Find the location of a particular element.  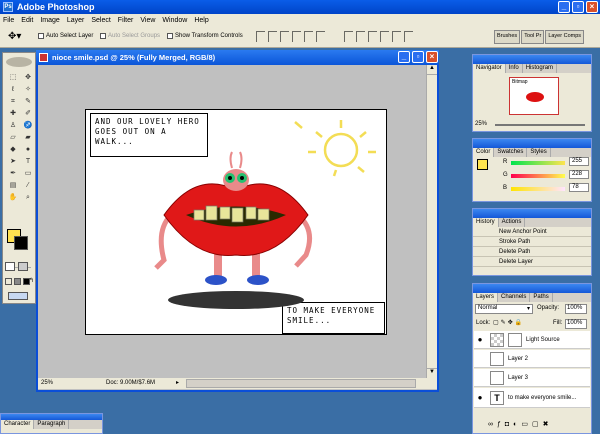

crop-tool-icon: ⌗ is located at coordinates (13, 102).